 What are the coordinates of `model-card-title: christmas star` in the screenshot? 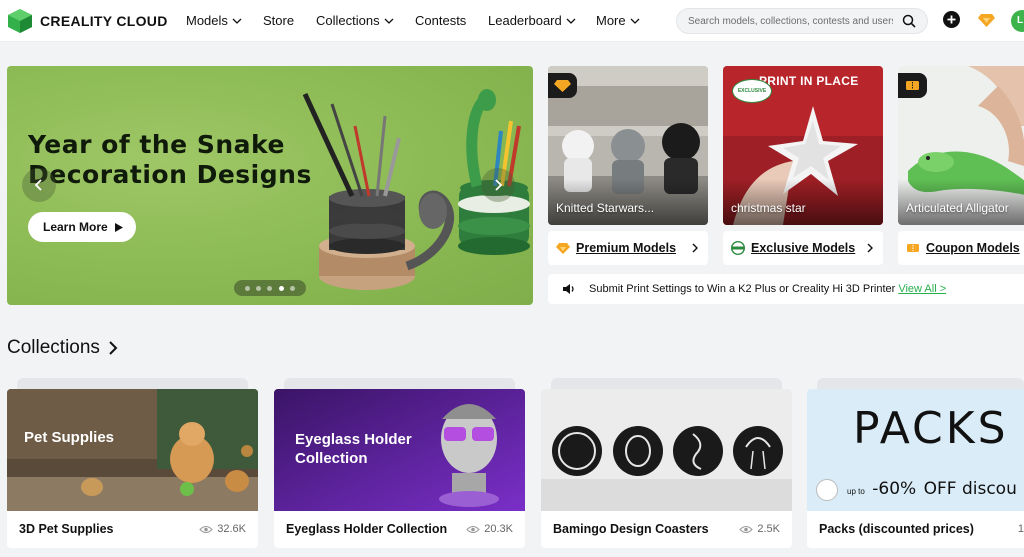 It's located at (768, 208).